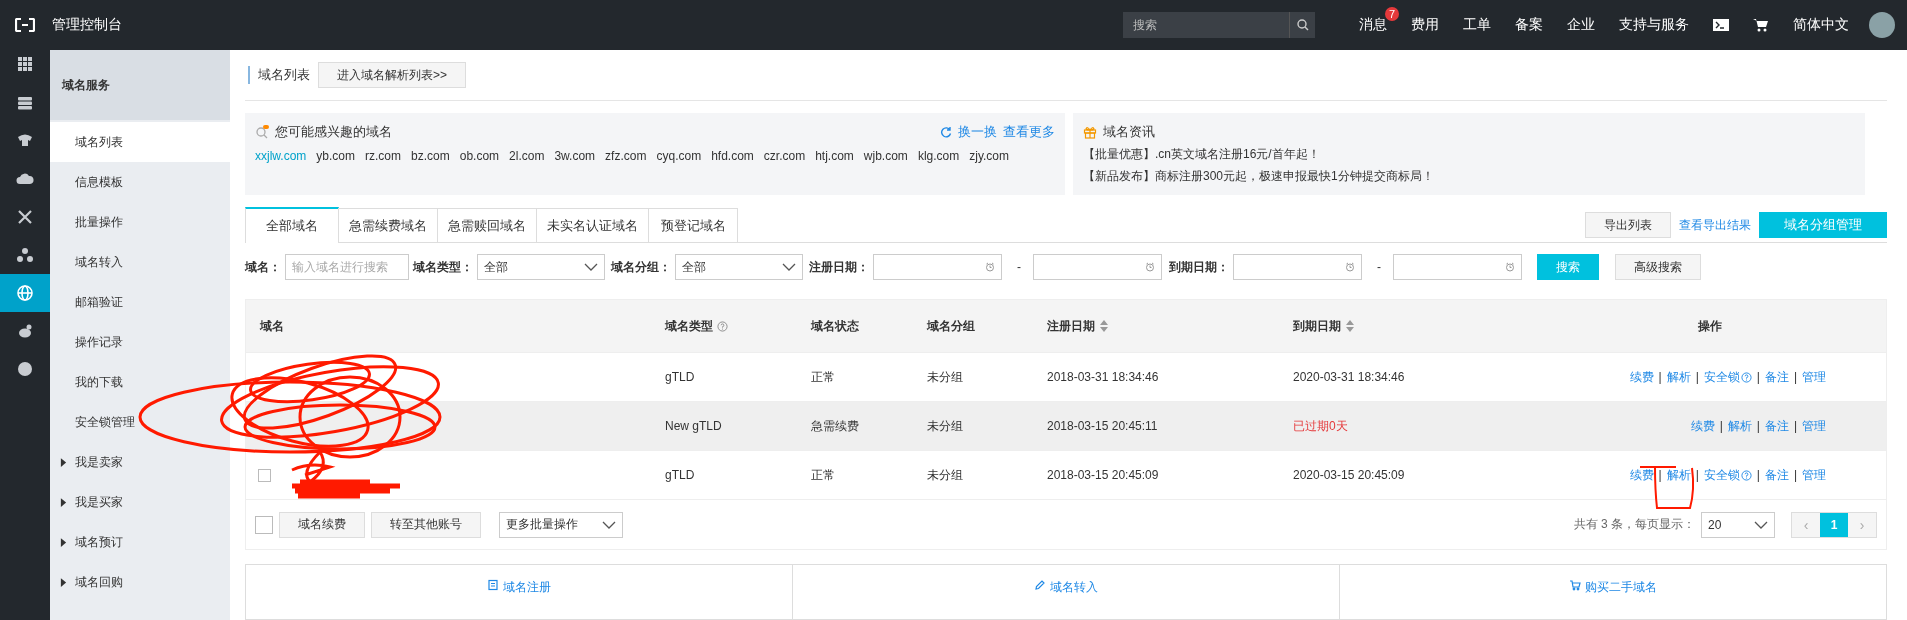  Describe the element at coordinates (1738, 524) in the screenshot. I see `page-size-select: 20` at that location.